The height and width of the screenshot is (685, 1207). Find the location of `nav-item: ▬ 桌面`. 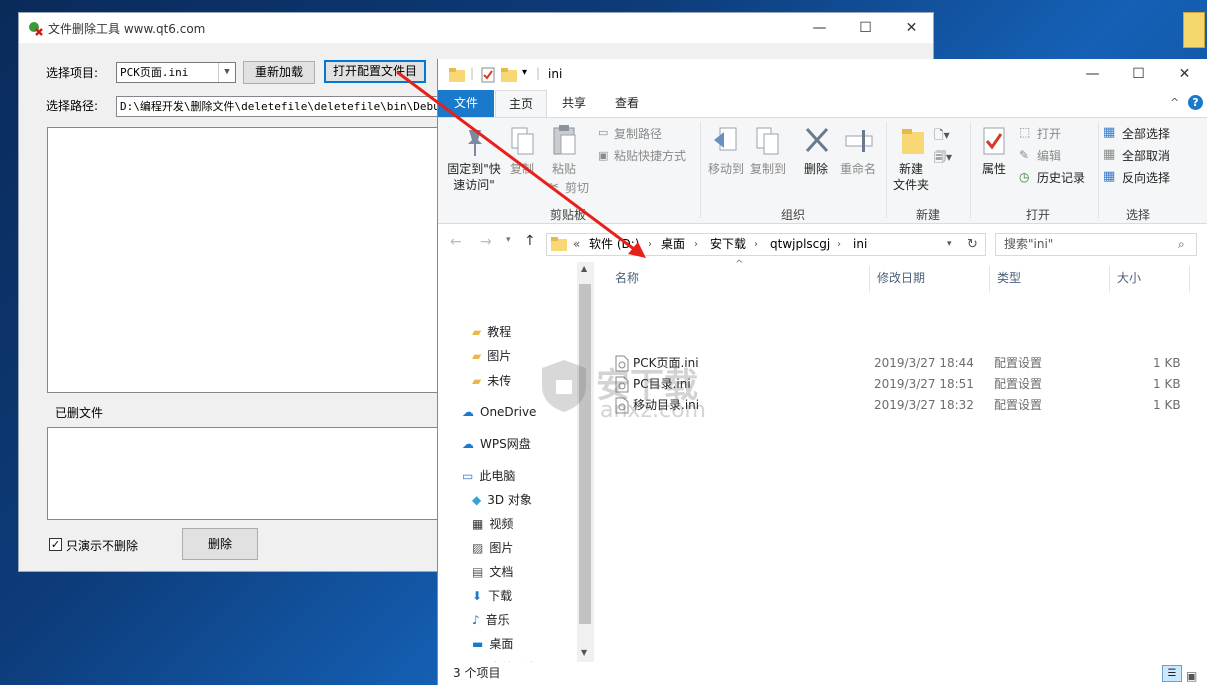

nav-item: ▬ 桌面 is located at coordinates (507, 644).